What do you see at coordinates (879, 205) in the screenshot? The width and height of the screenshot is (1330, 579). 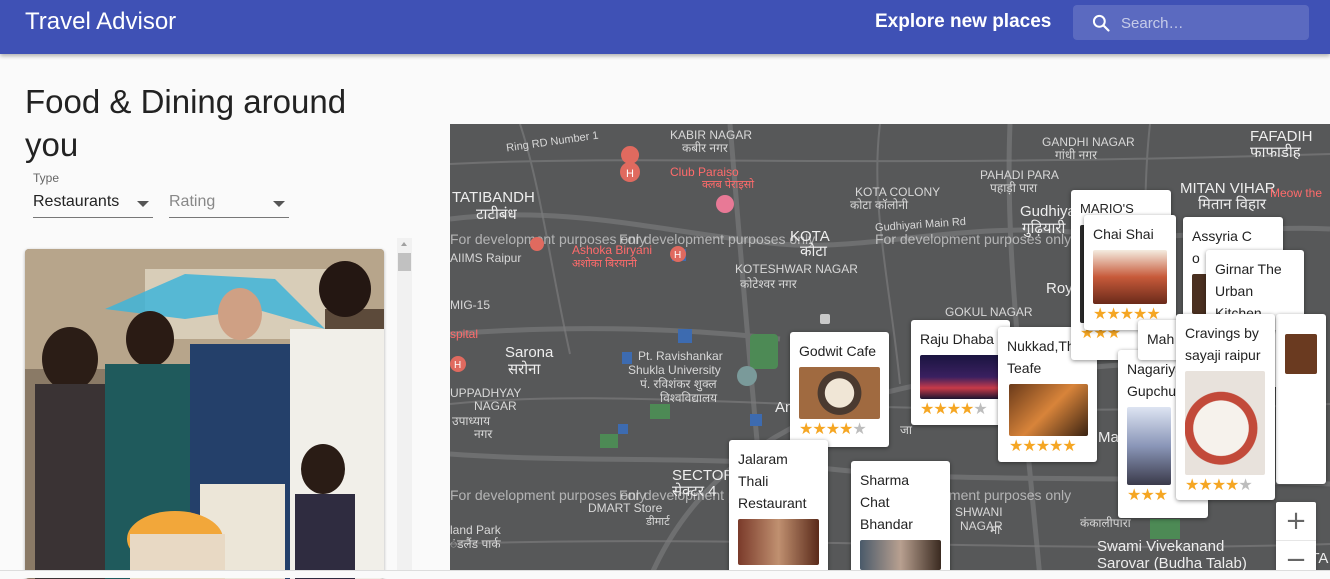 I see `map-label: कोटा कॉलोनी` at bounding box center [879, 205].